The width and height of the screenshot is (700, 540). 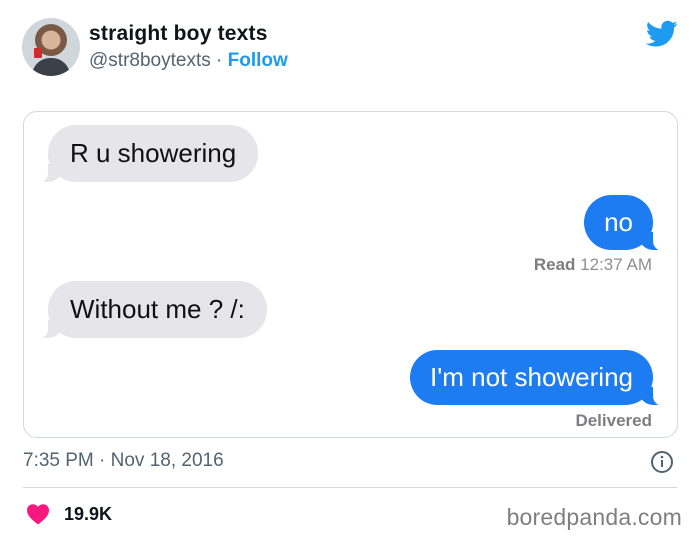 I want to click on handle-row: @str8boytexts · Follow, so click(x=188, y=61).